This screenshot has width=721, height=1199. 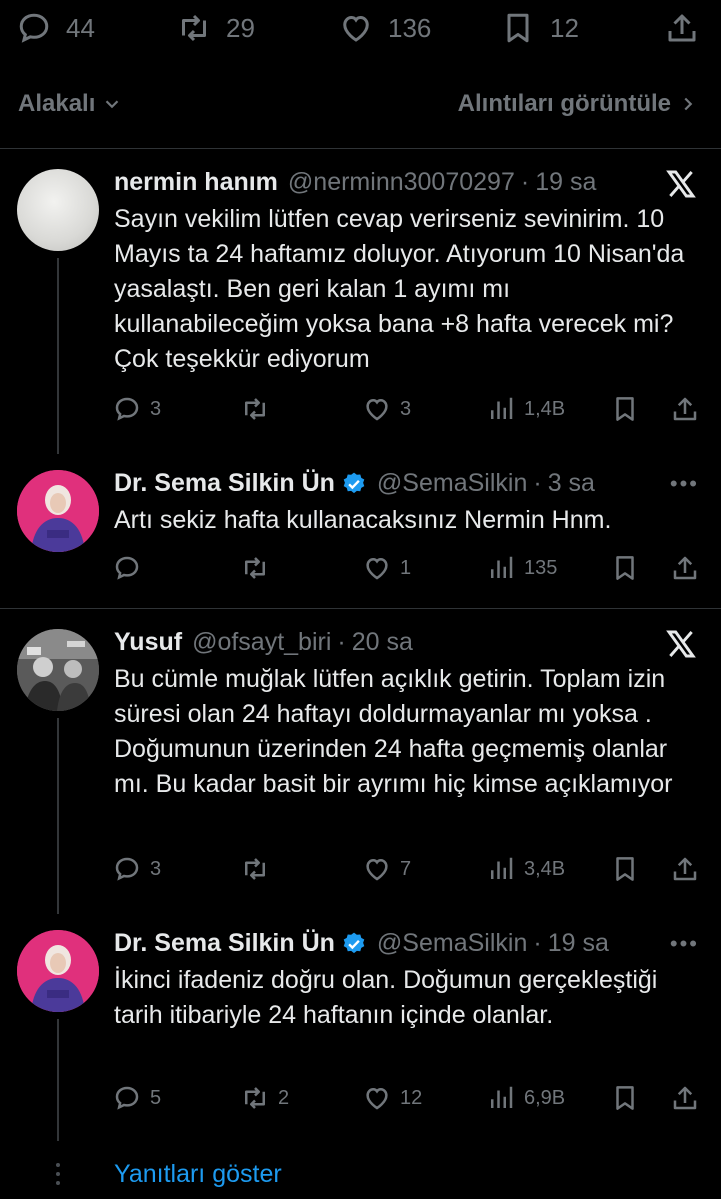 I want to click on sort-label: Alakalı, so click(x=57, y=103).